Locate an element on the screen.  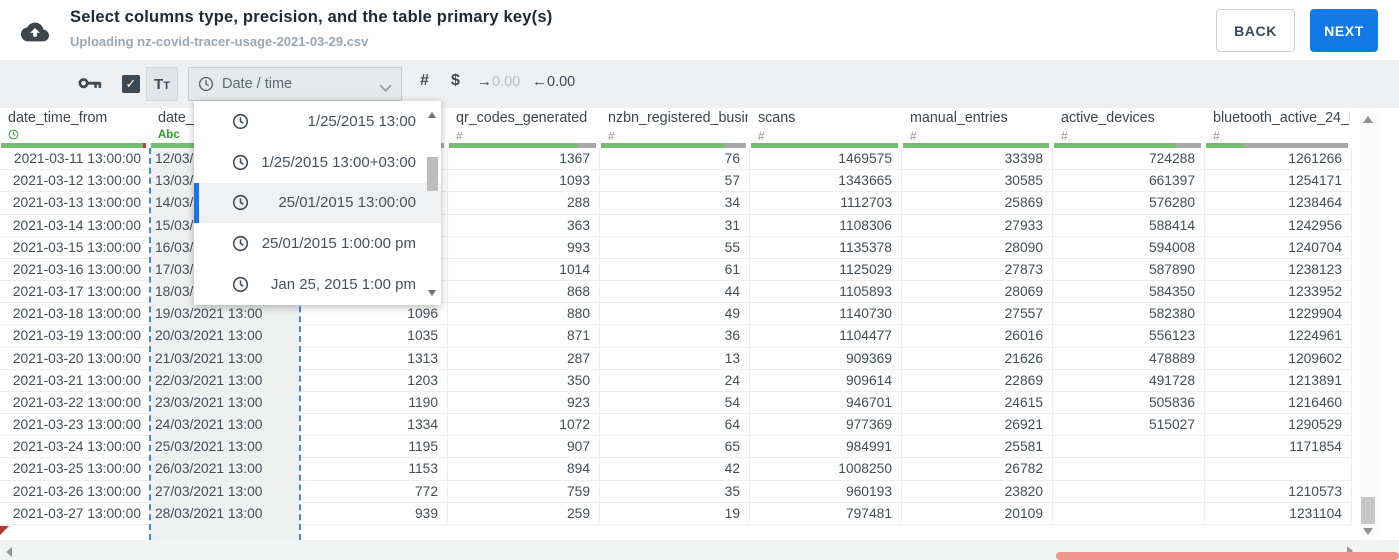
cell: 34 is located at coordinates (675, 203).